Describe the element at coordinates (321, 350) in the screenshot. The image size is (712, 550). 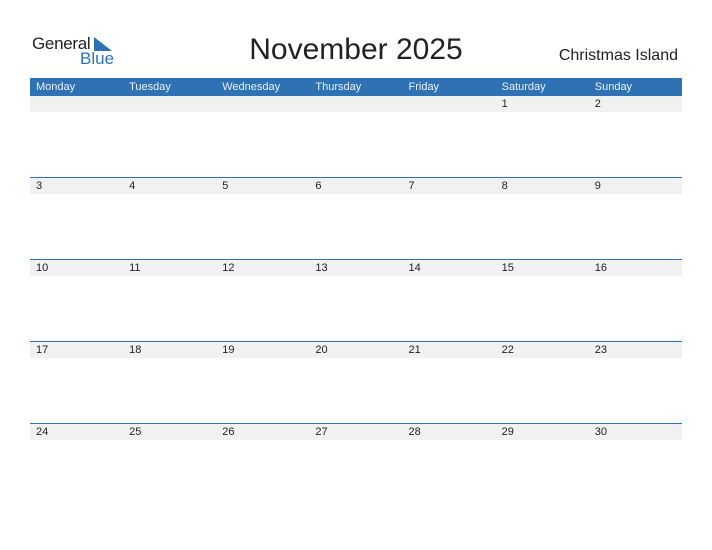
I see `day-cell: 20` at that location.